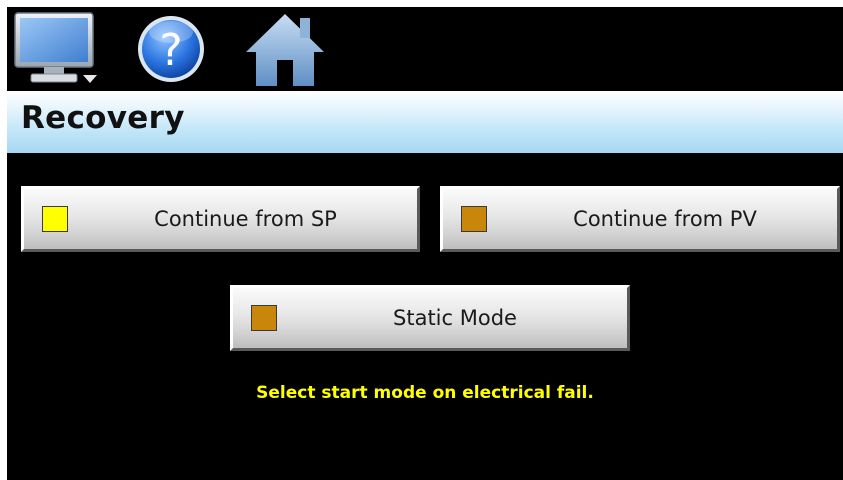 The height and width of the screenshot is (480, 843). Describe the element at coordinates (425, 393) in the screenshot. I see `status-message: Select start mode on electrical fail.` at that location.